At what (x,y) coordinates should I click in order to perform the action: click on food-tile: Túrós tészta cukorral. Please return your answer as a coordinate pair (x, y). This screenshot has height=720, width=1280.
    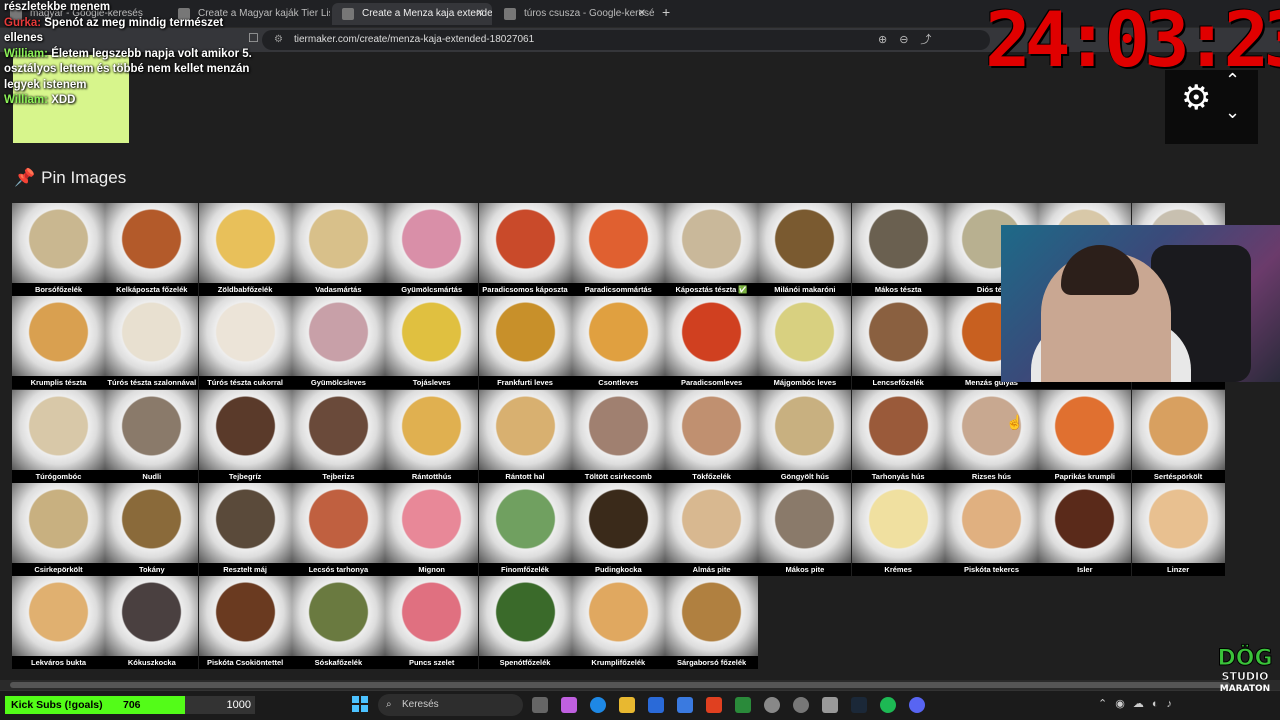
    Looking at the image, I should click on (245, 343).